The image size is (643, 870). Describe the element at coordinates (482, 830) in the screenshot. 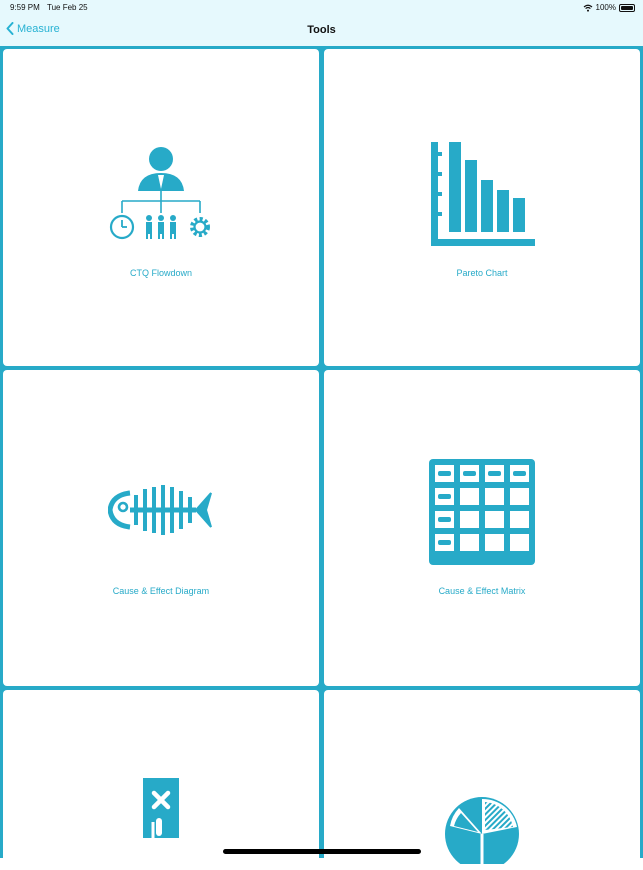

I see `pie-chart-icon` at that location.